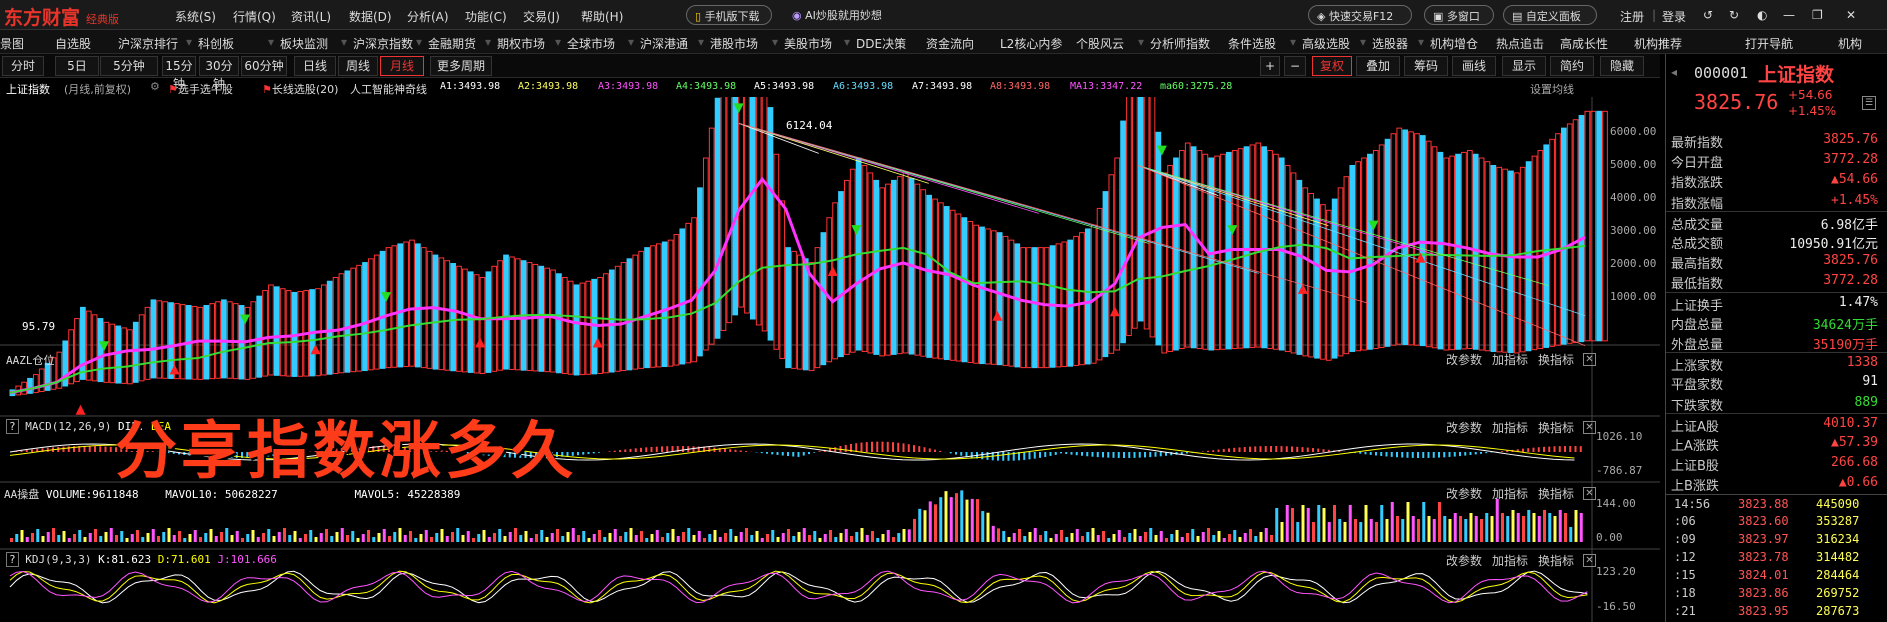 This screenshot has width=1887, height=622. Describe the element at coordinates (1632, 16) in the screenshot. I see `register-link: 注册` at that location.